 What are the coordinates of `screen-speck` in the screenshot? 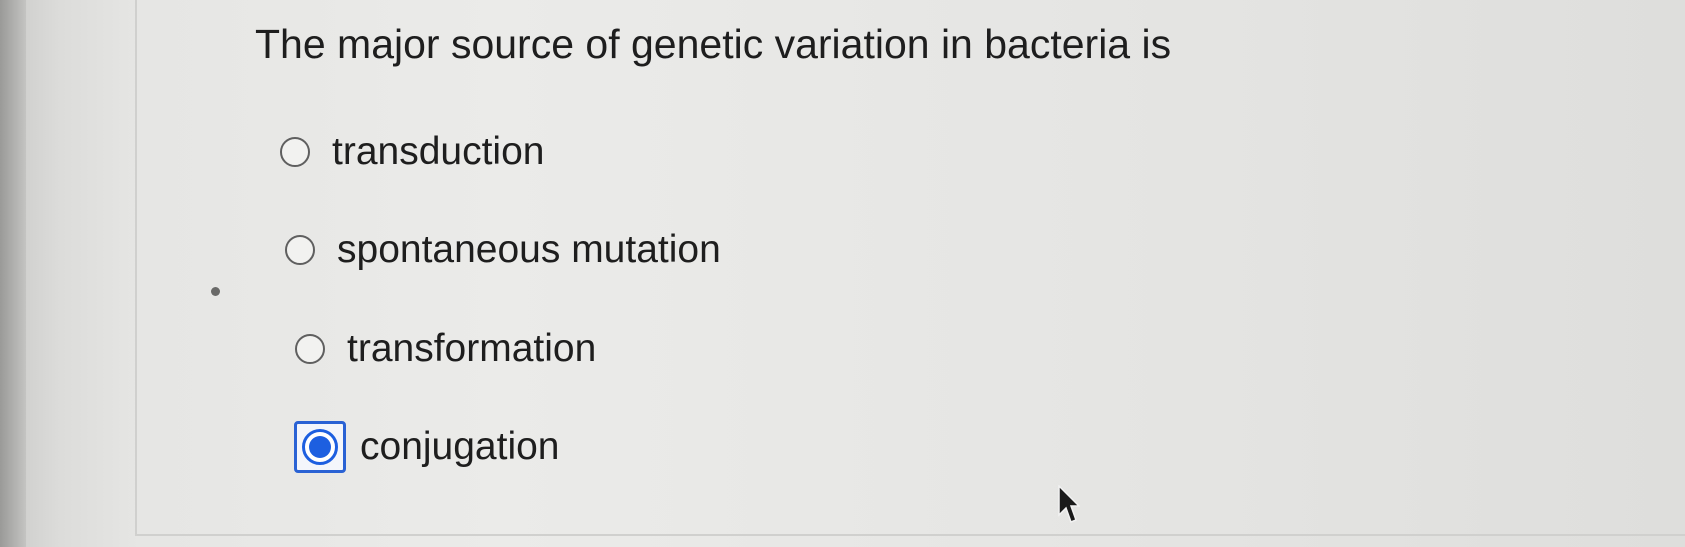 It's located at (215, 291).